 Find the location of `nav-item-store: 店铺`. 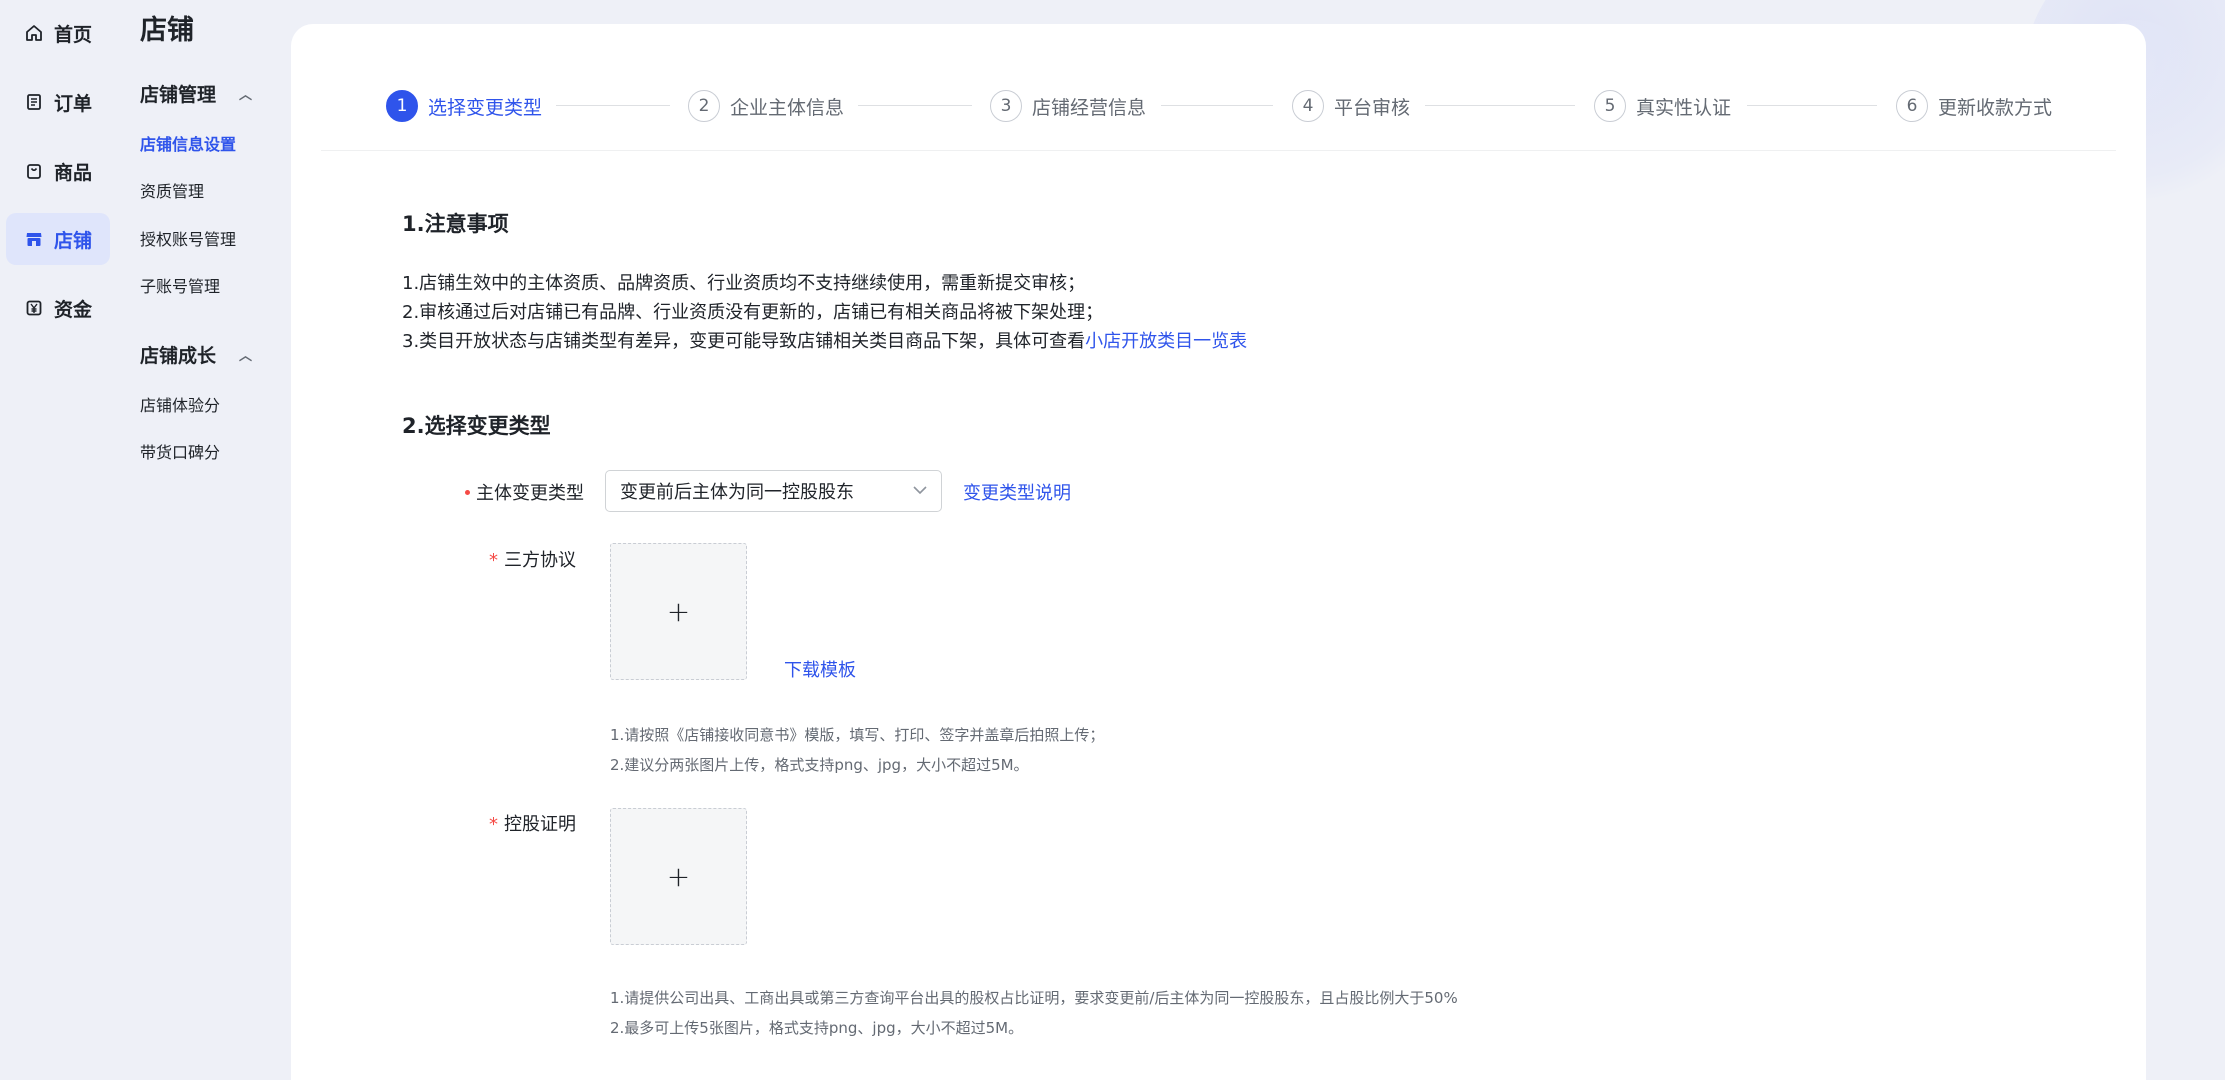

nav-item-store: 店铺 is located at coordinates (58, 239).